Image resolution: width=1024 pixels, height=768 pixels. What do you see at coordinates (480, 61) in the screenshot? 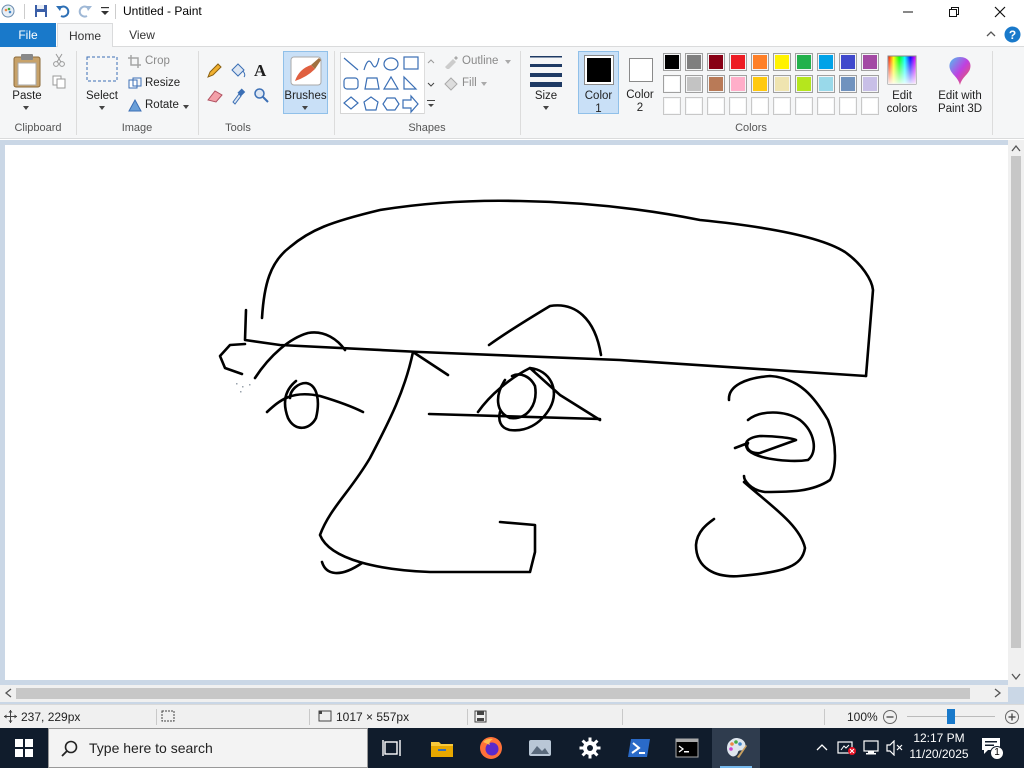
I see `outline-button: Outline` at bounding box center [480, 61].